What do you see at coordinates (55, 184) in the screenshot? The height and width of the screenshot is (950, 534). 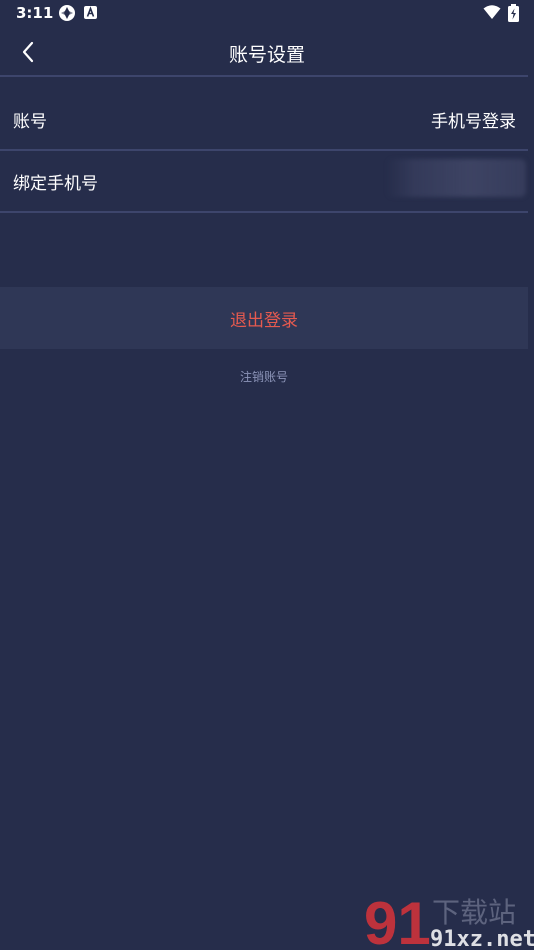 I see `bind-phone-label: 绑定手机号` at bounding box center [55, 184].